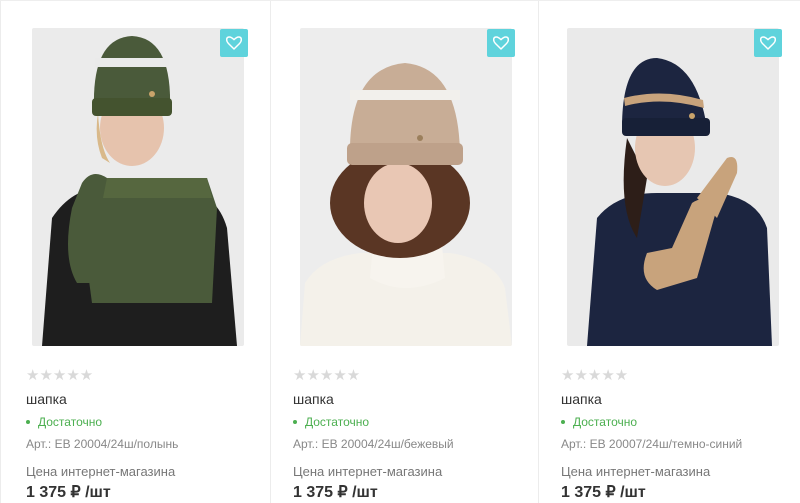  I want to click on product-article: Арт.: EB 20004/24ш/бежевый, so click(373, 444).